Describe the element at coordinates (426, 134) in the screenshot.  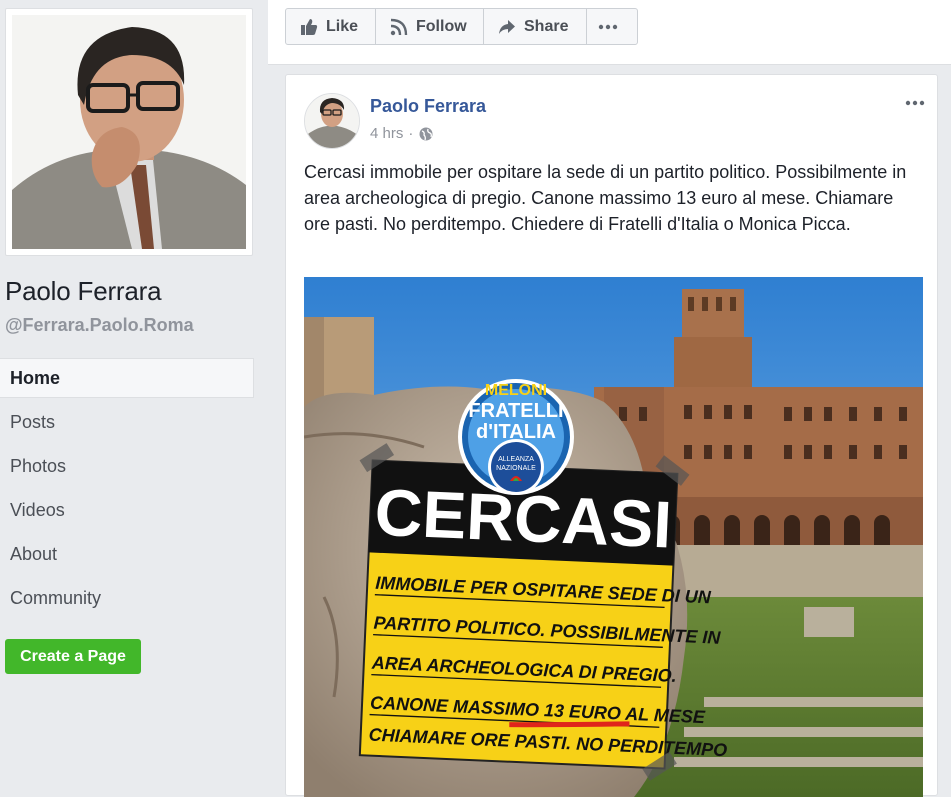
I see `globe-icon` at that location.